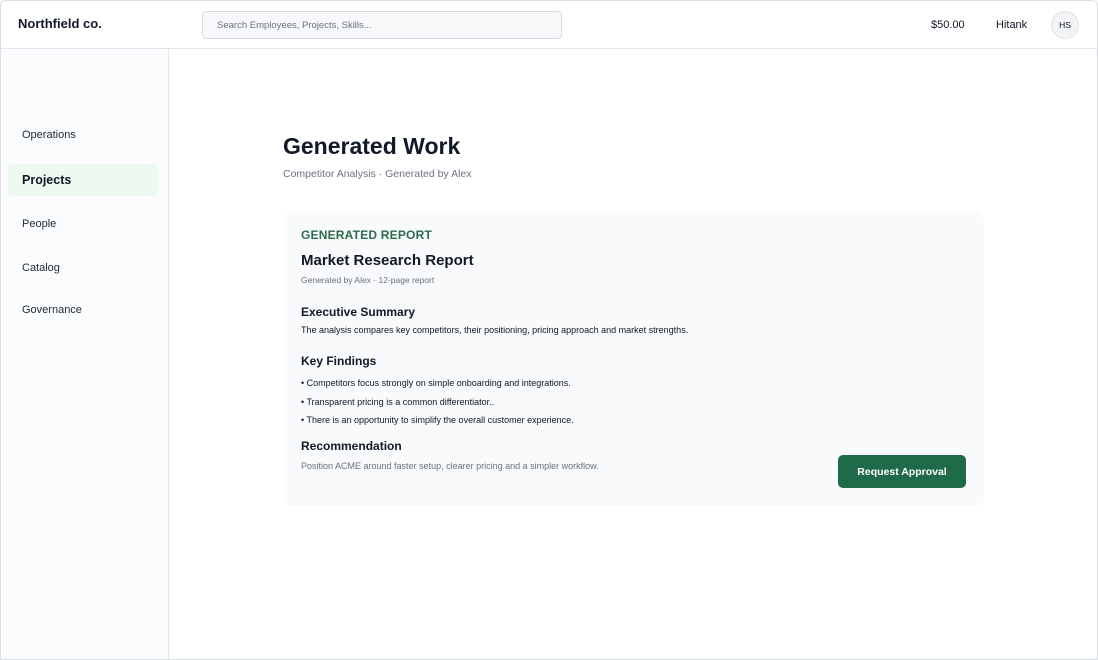  What do you see at coordinates (1011, 25) in the screenshot?
I see `user-name: Hitank` at bounding box center [1011, 25].